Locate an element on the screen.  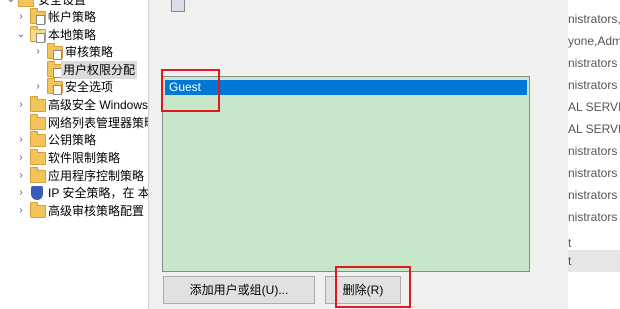
tree-item-local-policies: ⌄ 本地策略 is located at coordinates (74, 35).